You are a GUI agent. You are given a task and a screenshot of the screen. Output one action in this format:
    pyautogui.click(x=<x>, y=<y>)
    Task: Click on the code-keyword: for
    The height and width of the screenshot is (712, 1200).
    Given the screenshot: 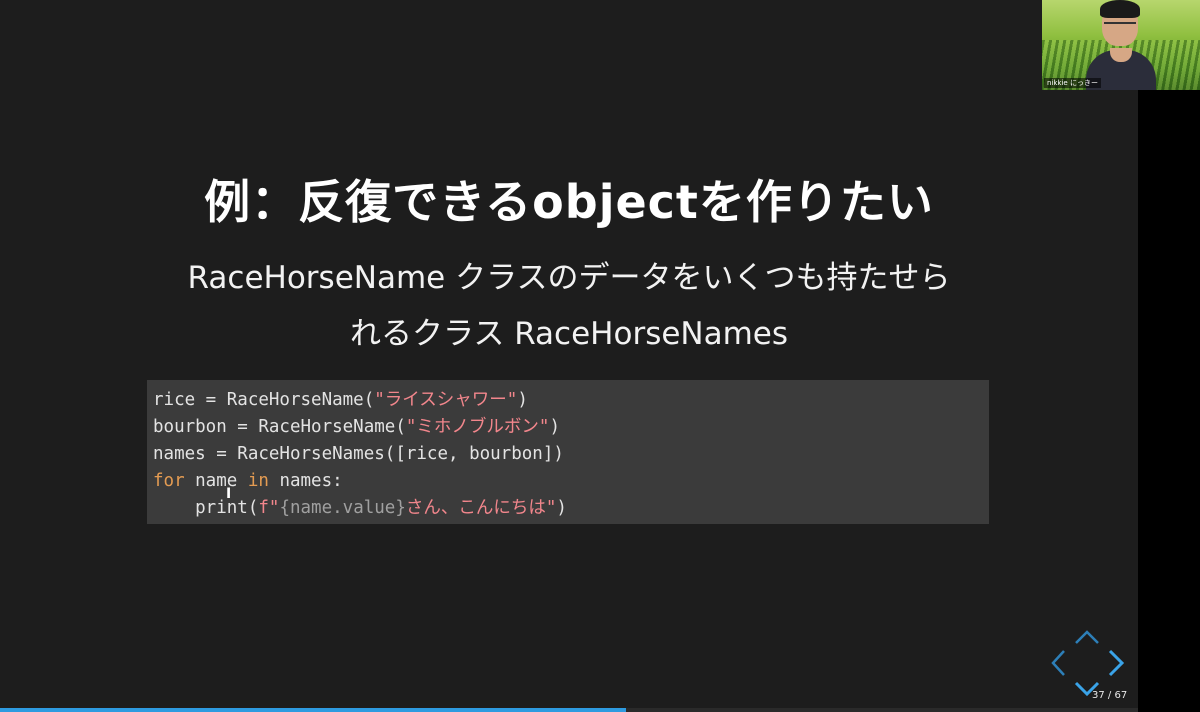 What is the action you would take?
    pyautogui.click(x=169, y=481)
    